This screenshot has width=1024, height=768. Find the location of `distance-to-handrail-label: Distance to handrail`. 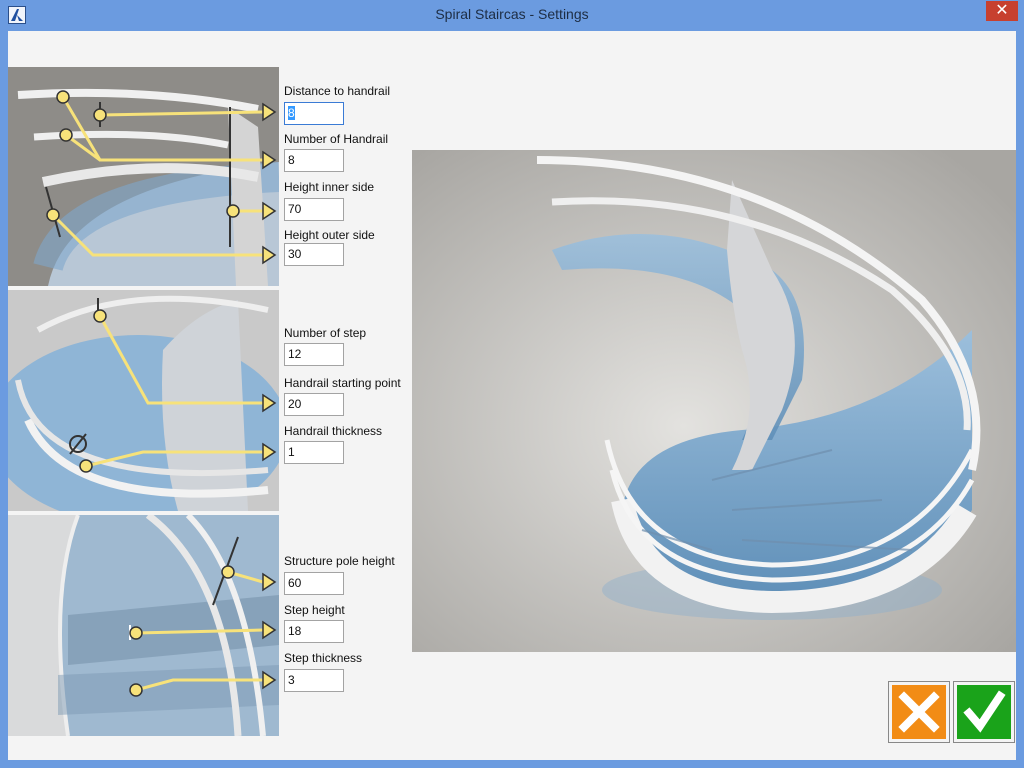

distance-to-handrail-label: Distance to handrail is located at coordinates (337, 91).